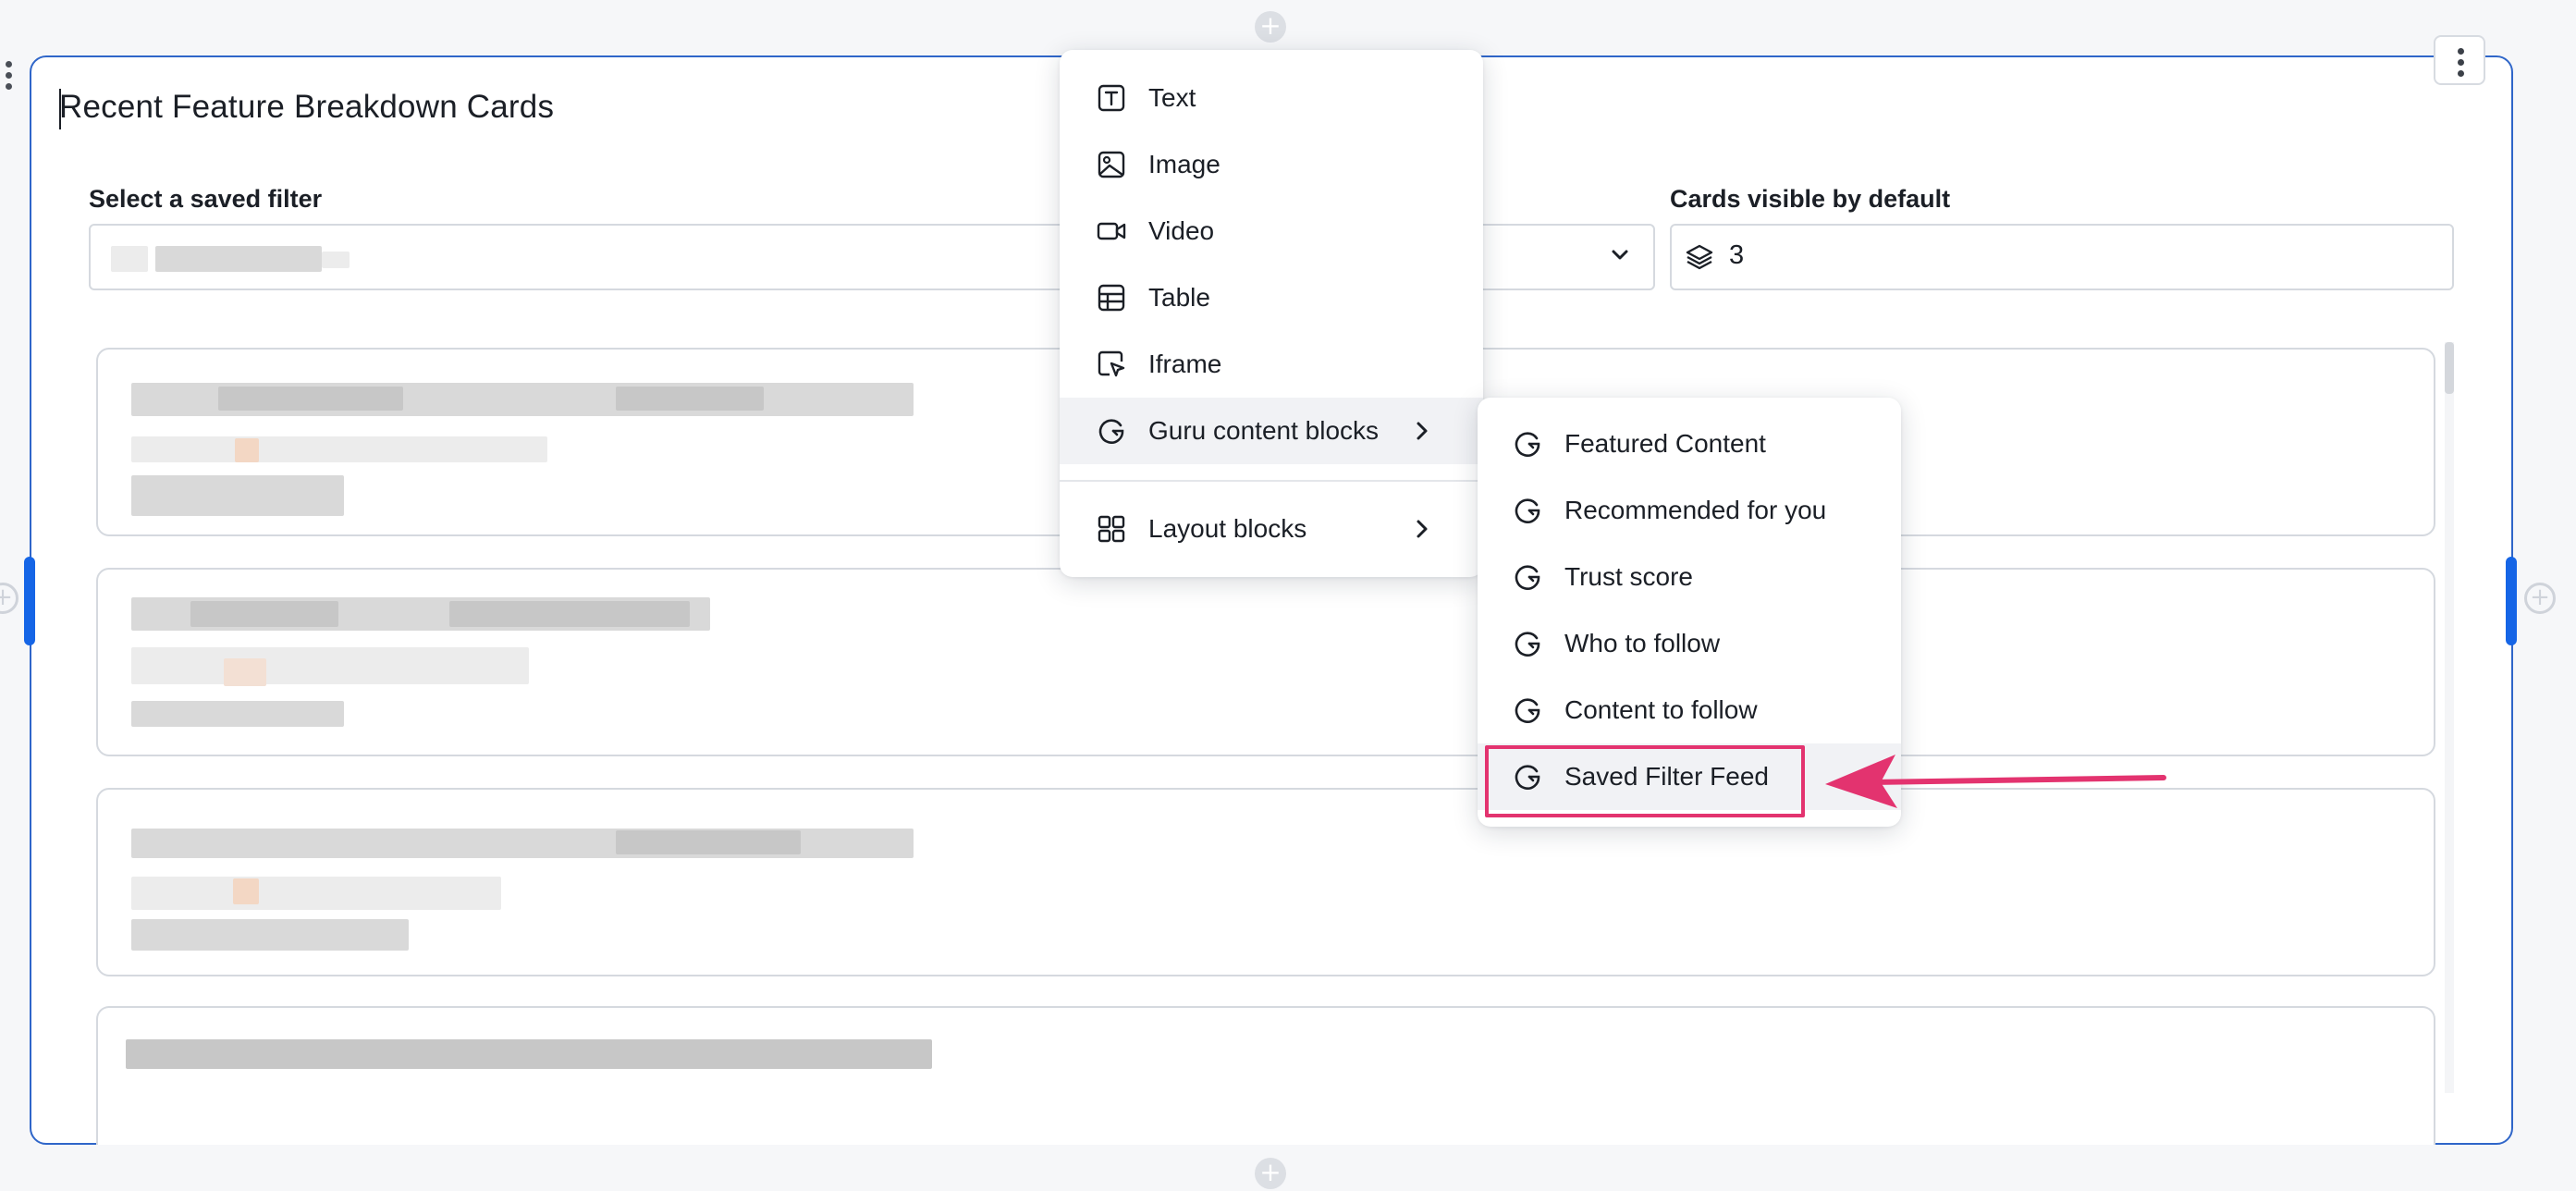 The height and width of the screenshot is (1191, 2576). Describe the element at coordinates (30, 601) in the screenshot. I see `resize-handle-left` at that location.